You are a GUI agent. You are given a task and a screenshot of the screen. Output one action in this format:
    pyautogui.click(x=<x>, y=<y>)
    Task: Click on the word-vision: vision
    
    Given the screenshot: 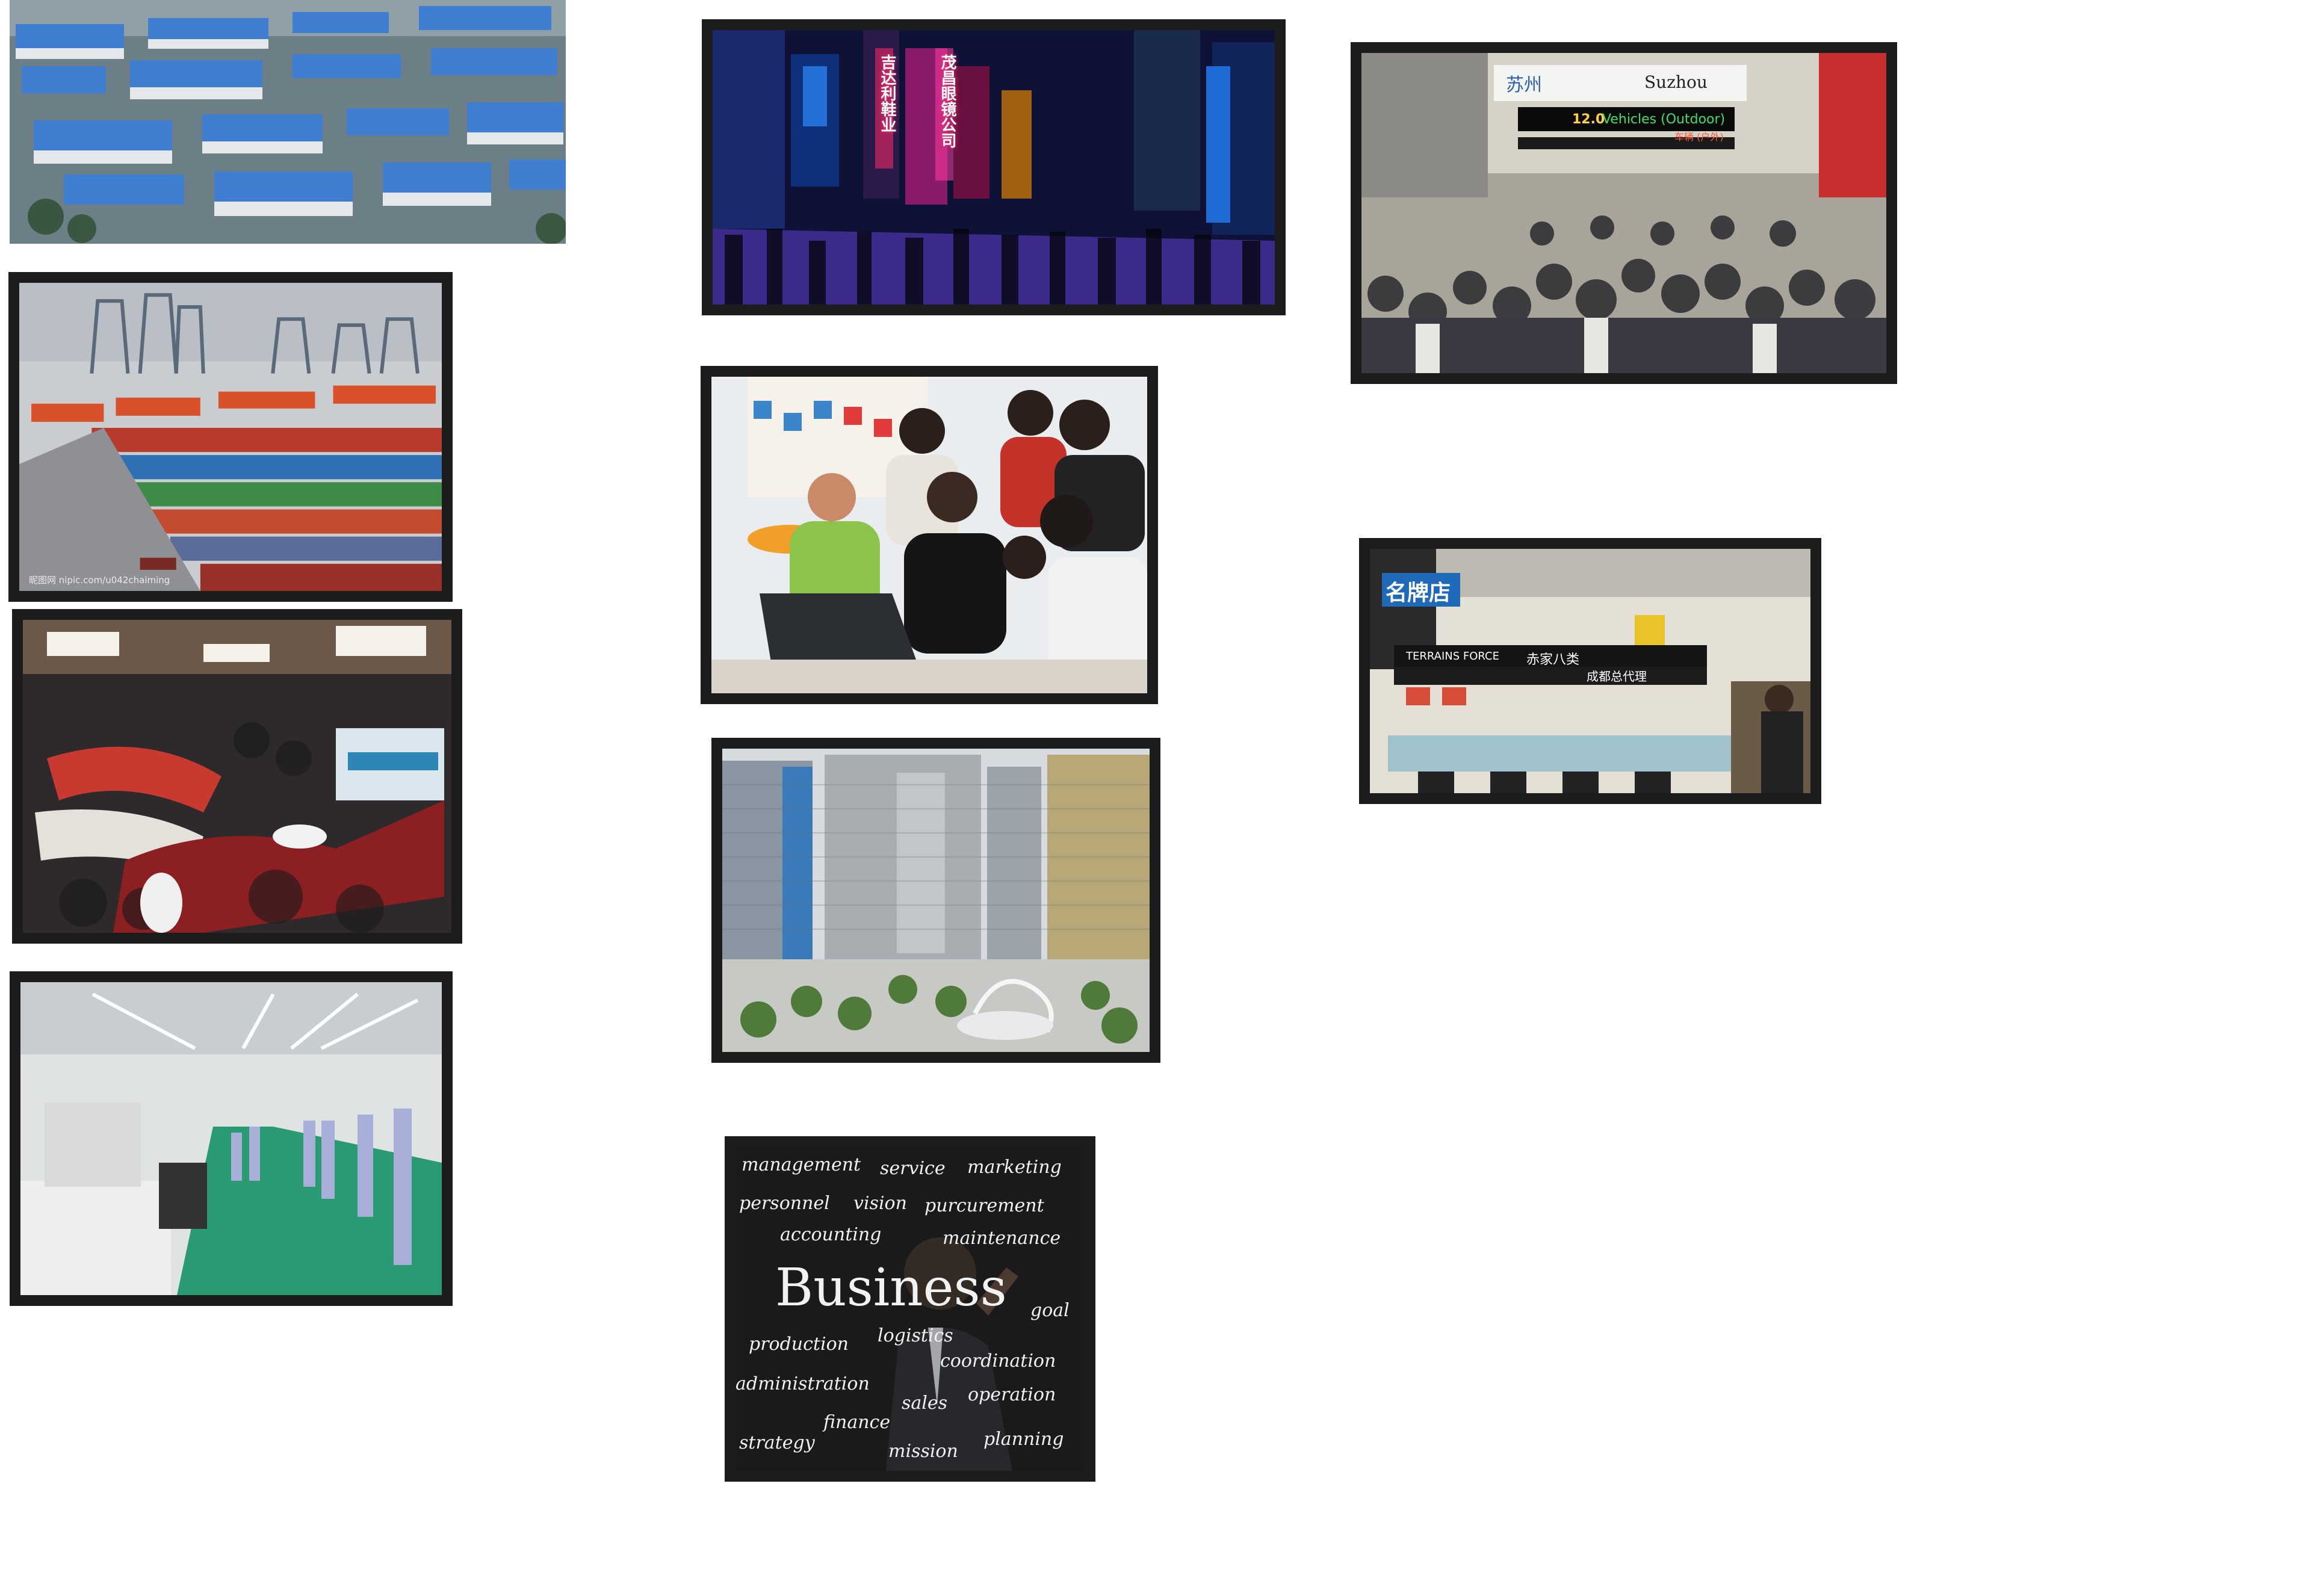 What is the action you would take?
    pyautogui.click(x=880, y=1203)
    